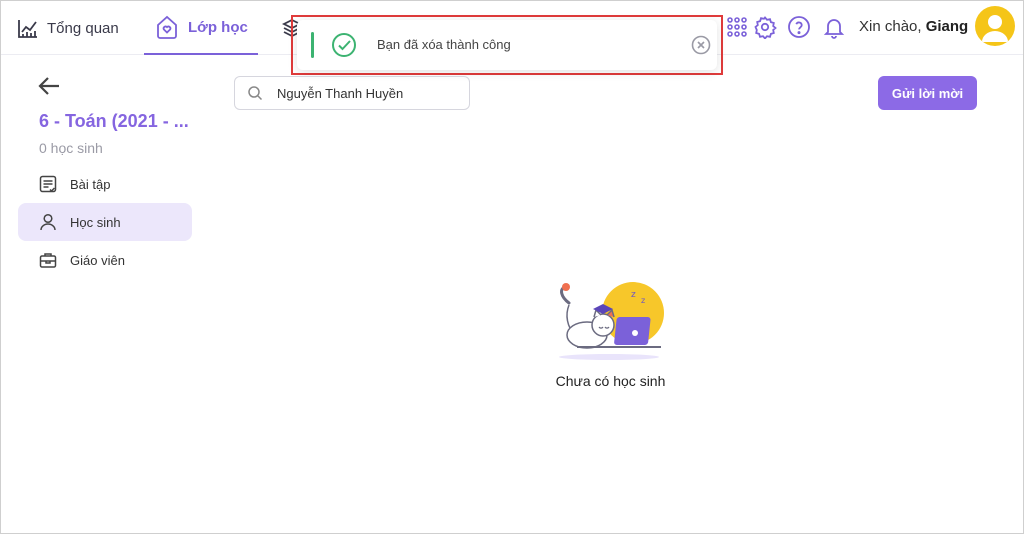 The image size is (1024, 534). What do you see at coordinates (312, 45) in the screenshot?
I see `toast-accent-bar` at bounding box center [312, 45].